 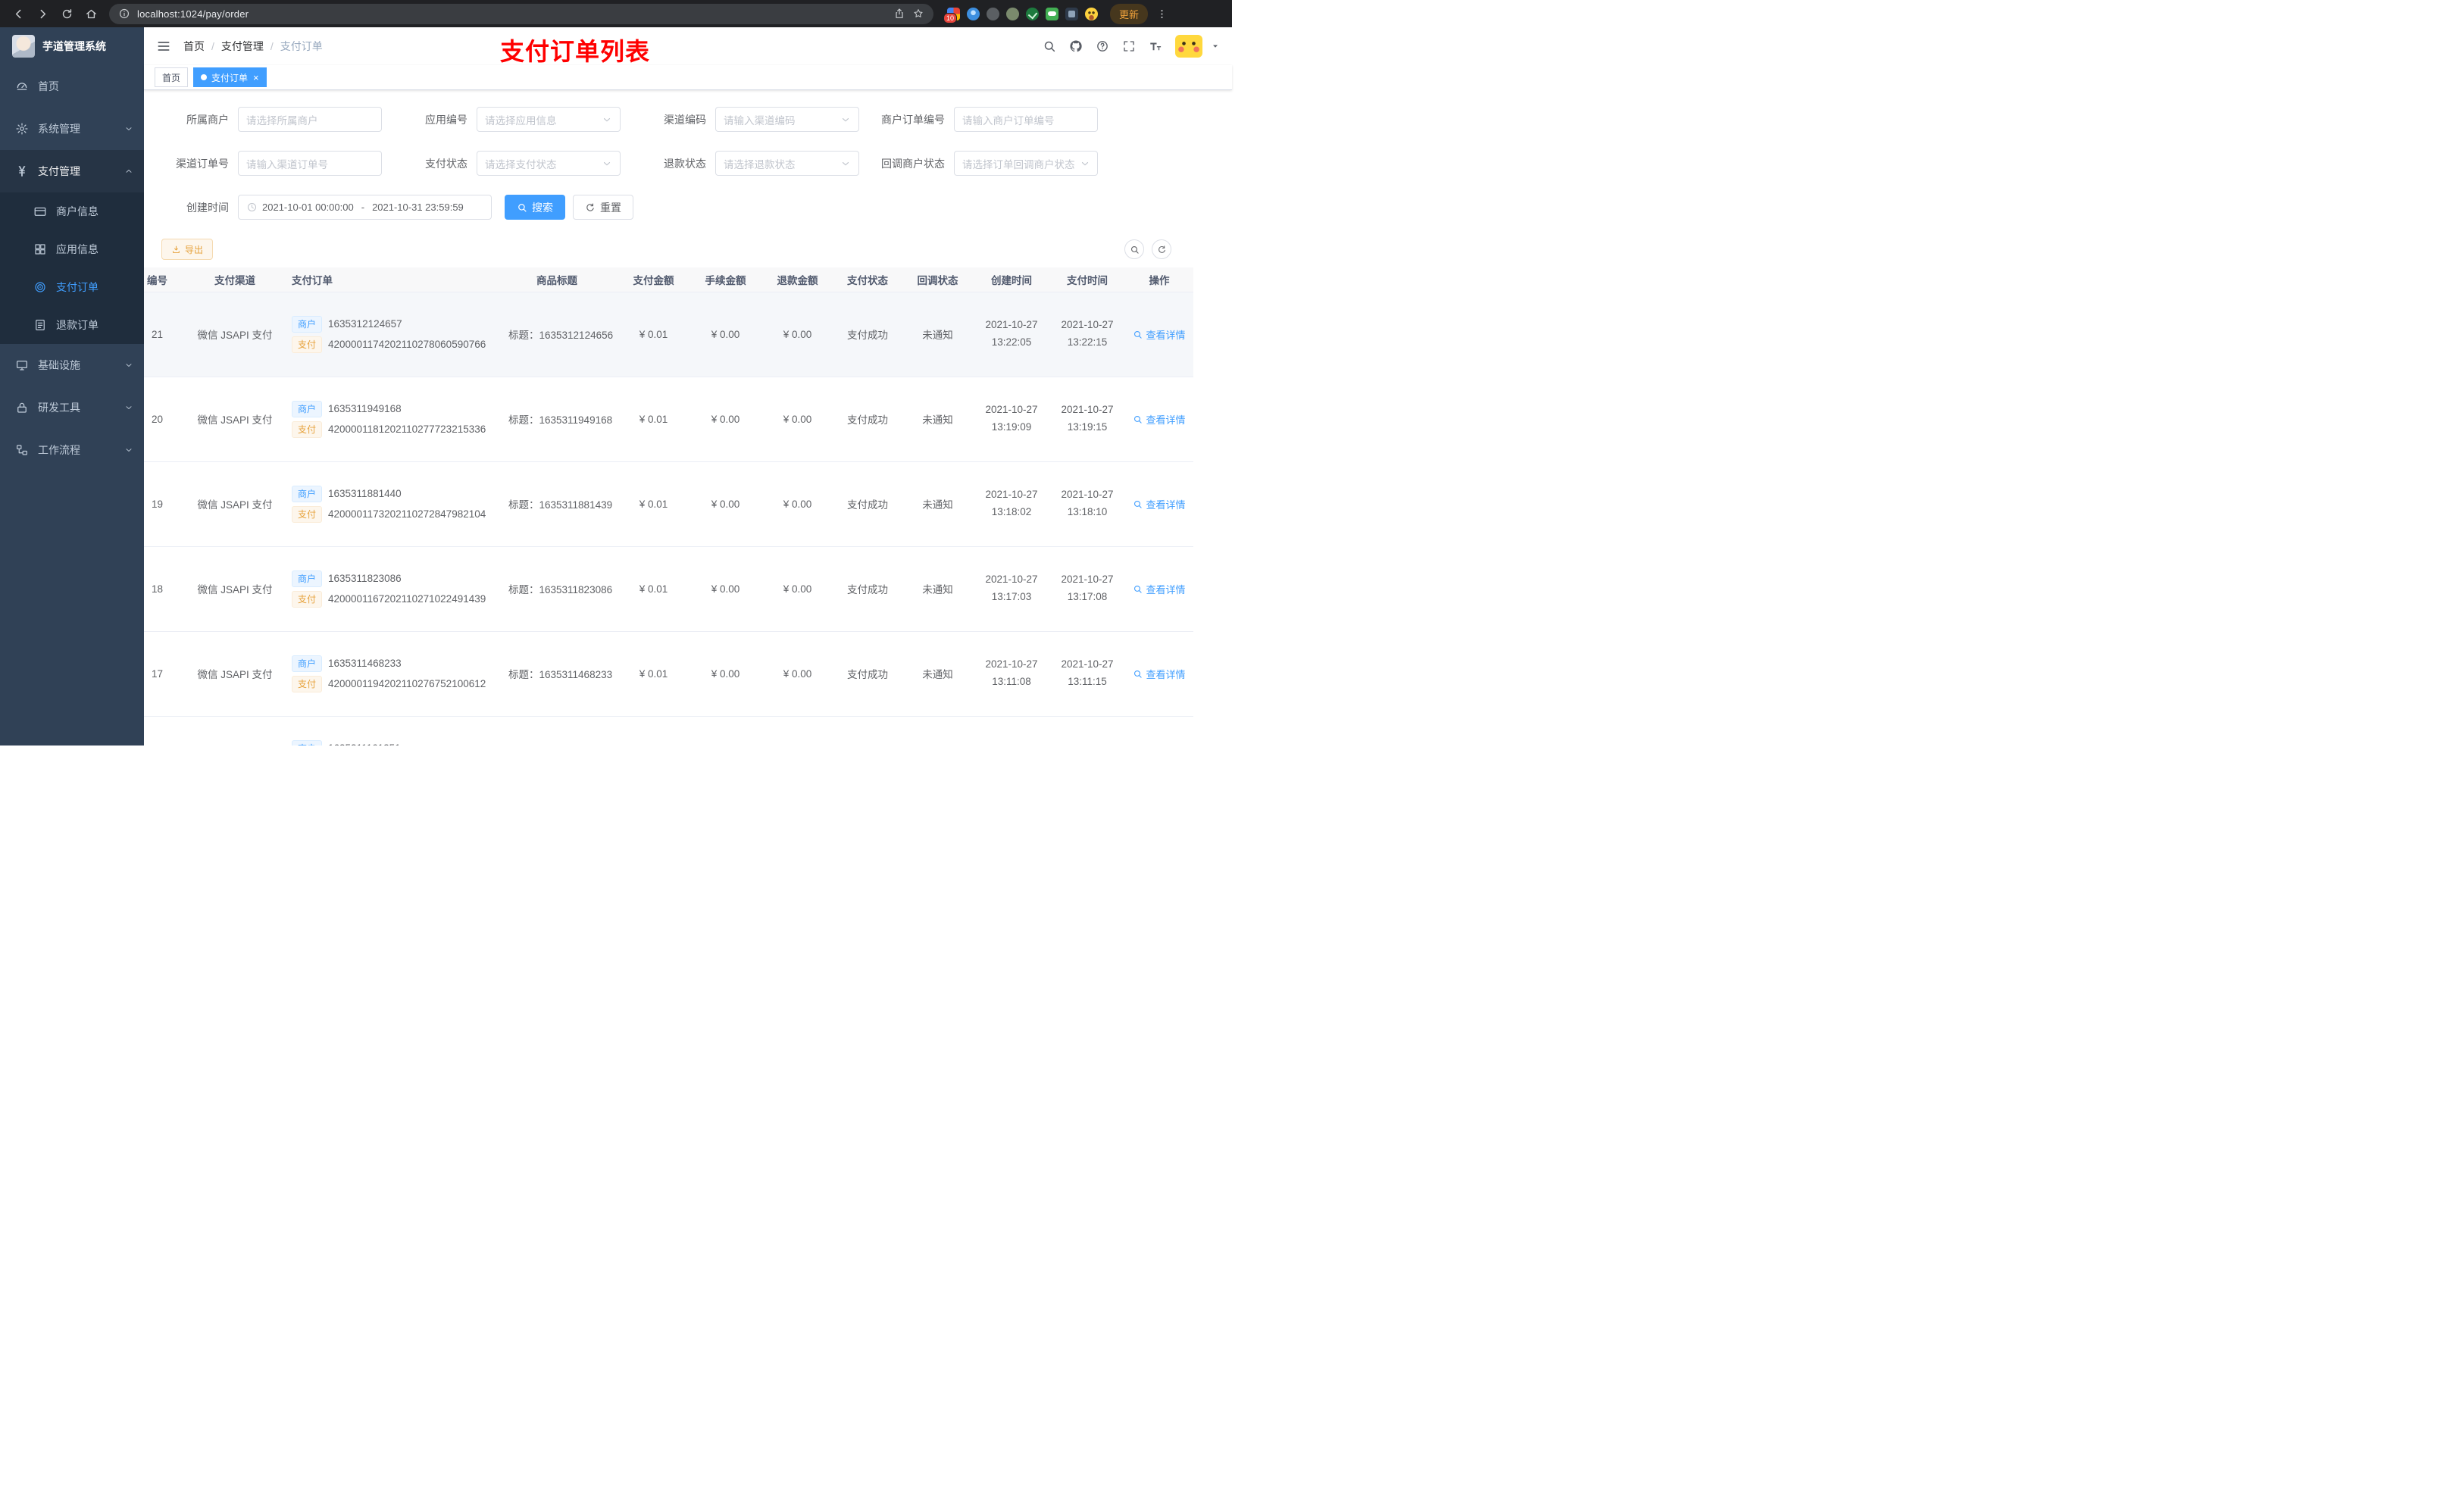 I want to click on sidebar-item-payment: 支付管理, so click(x=72, y=171).